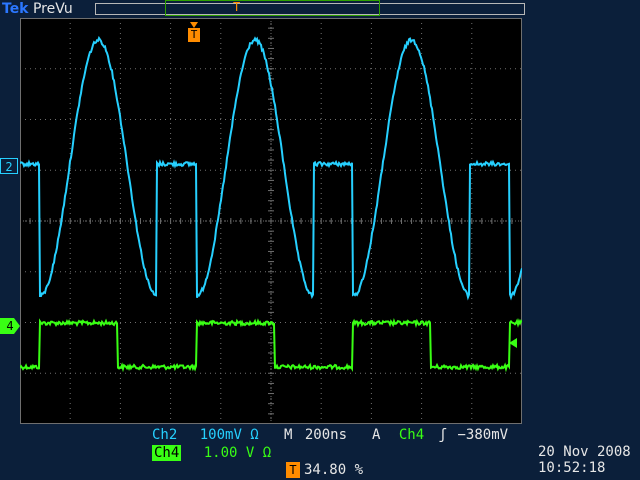  Describe the element at coordinates (572, 468) in the screenshot. I see `time-label: 10:52:18` at that location.